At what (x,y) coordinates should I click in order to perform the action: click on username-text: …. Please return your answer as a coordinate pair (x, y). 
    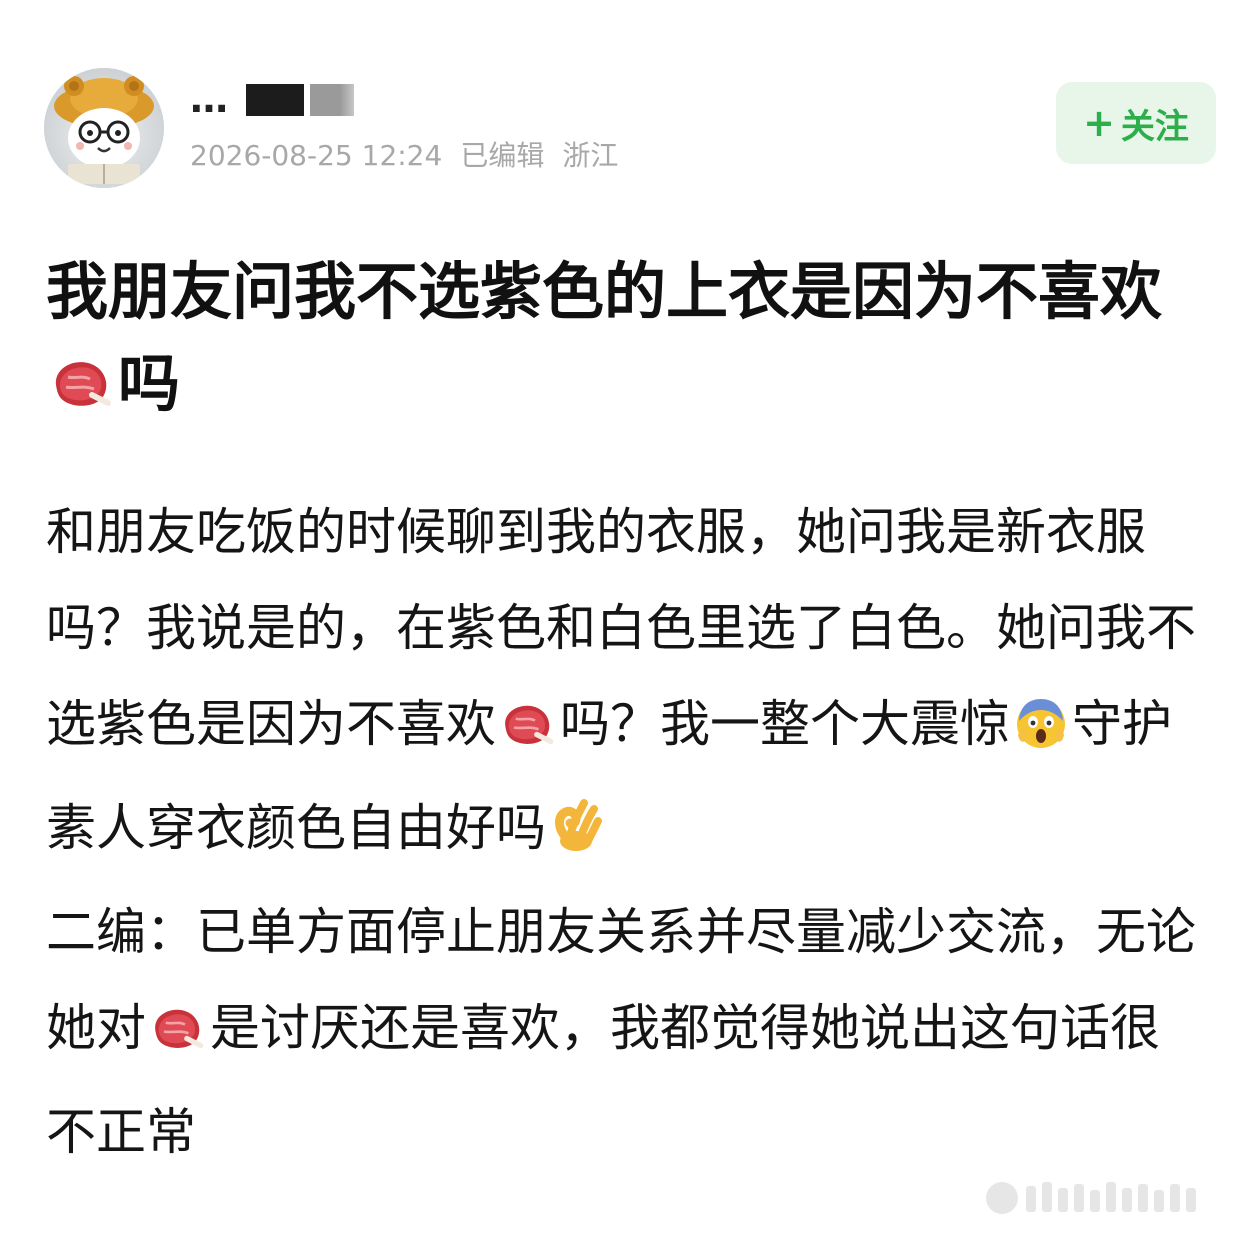
    Looking at the image, I should click on (209, 99).